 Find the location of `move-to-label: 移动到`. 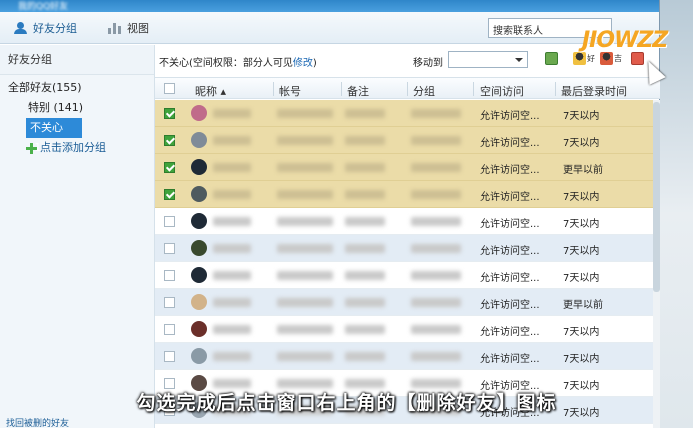

move-to-label: 移动到 is located at coordinates (428, 63).